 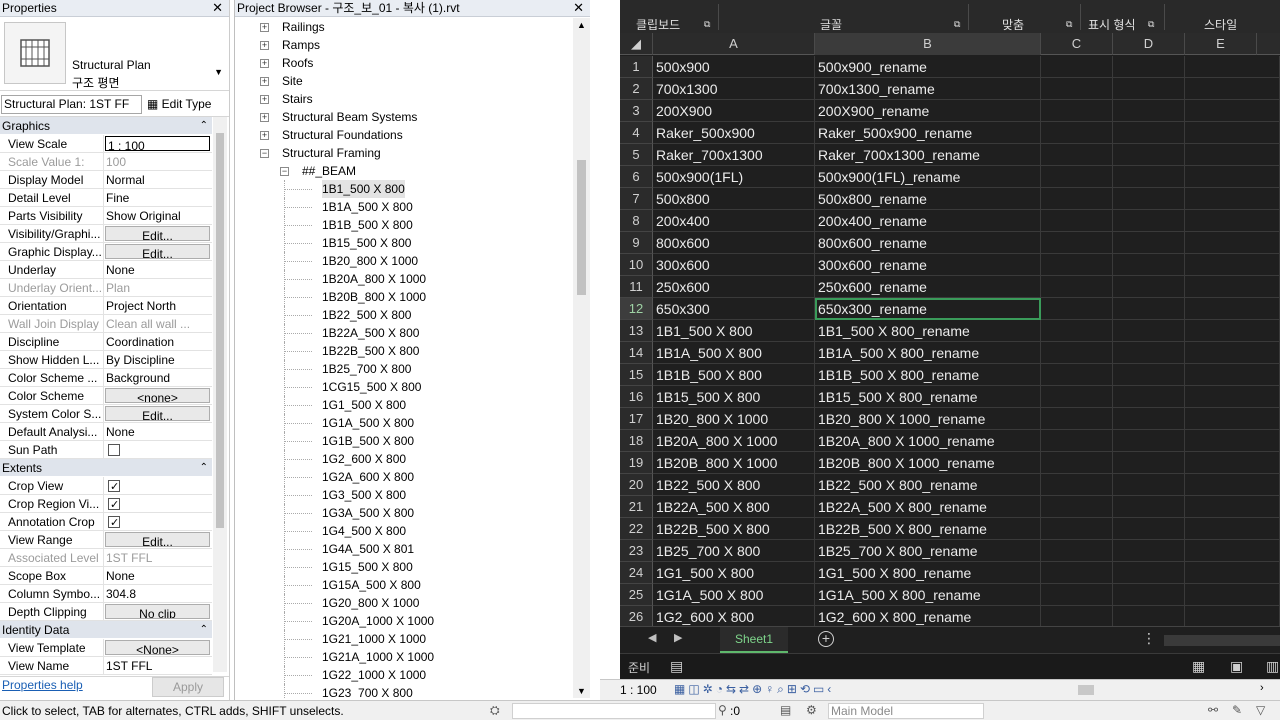 I want to click on cell-b: 1G1_500 X 800_rename, so click(x=928, y=573).